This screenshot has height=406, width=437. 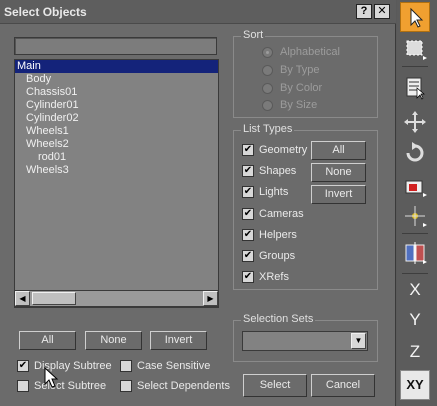 I want to click on checkbox-label: Select Dependents, so click(x=183, y=386).